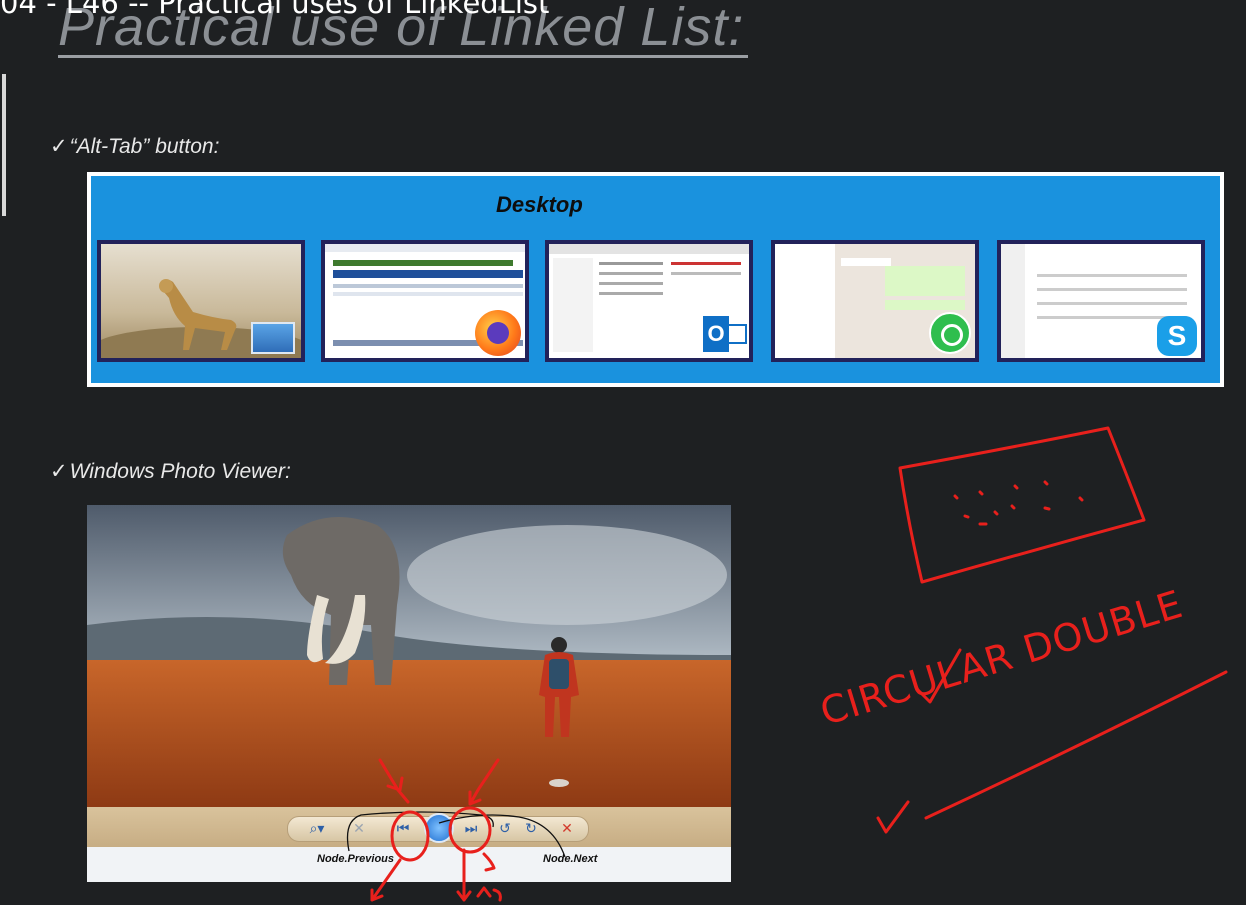  Describe the element at coordinates (1177, 336) in the screenshot. I see `skype-icon: S` at that location.